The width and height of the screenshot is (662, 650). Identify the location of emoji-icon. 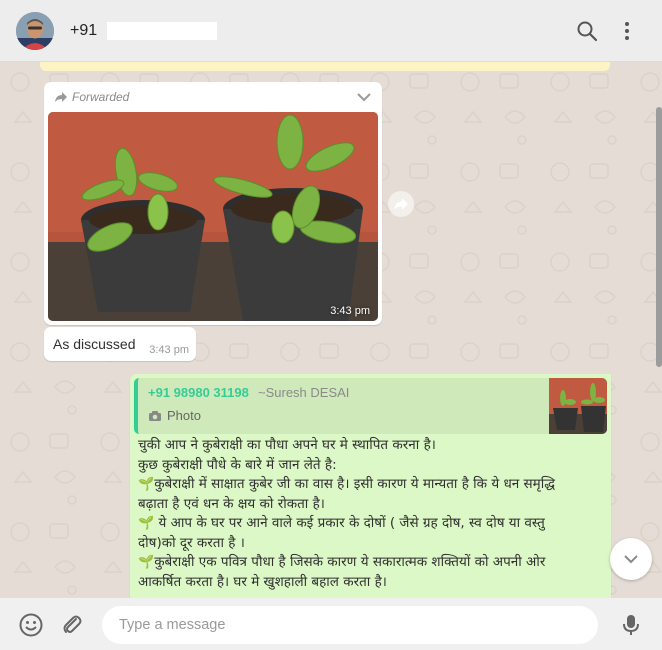
(31, 625).